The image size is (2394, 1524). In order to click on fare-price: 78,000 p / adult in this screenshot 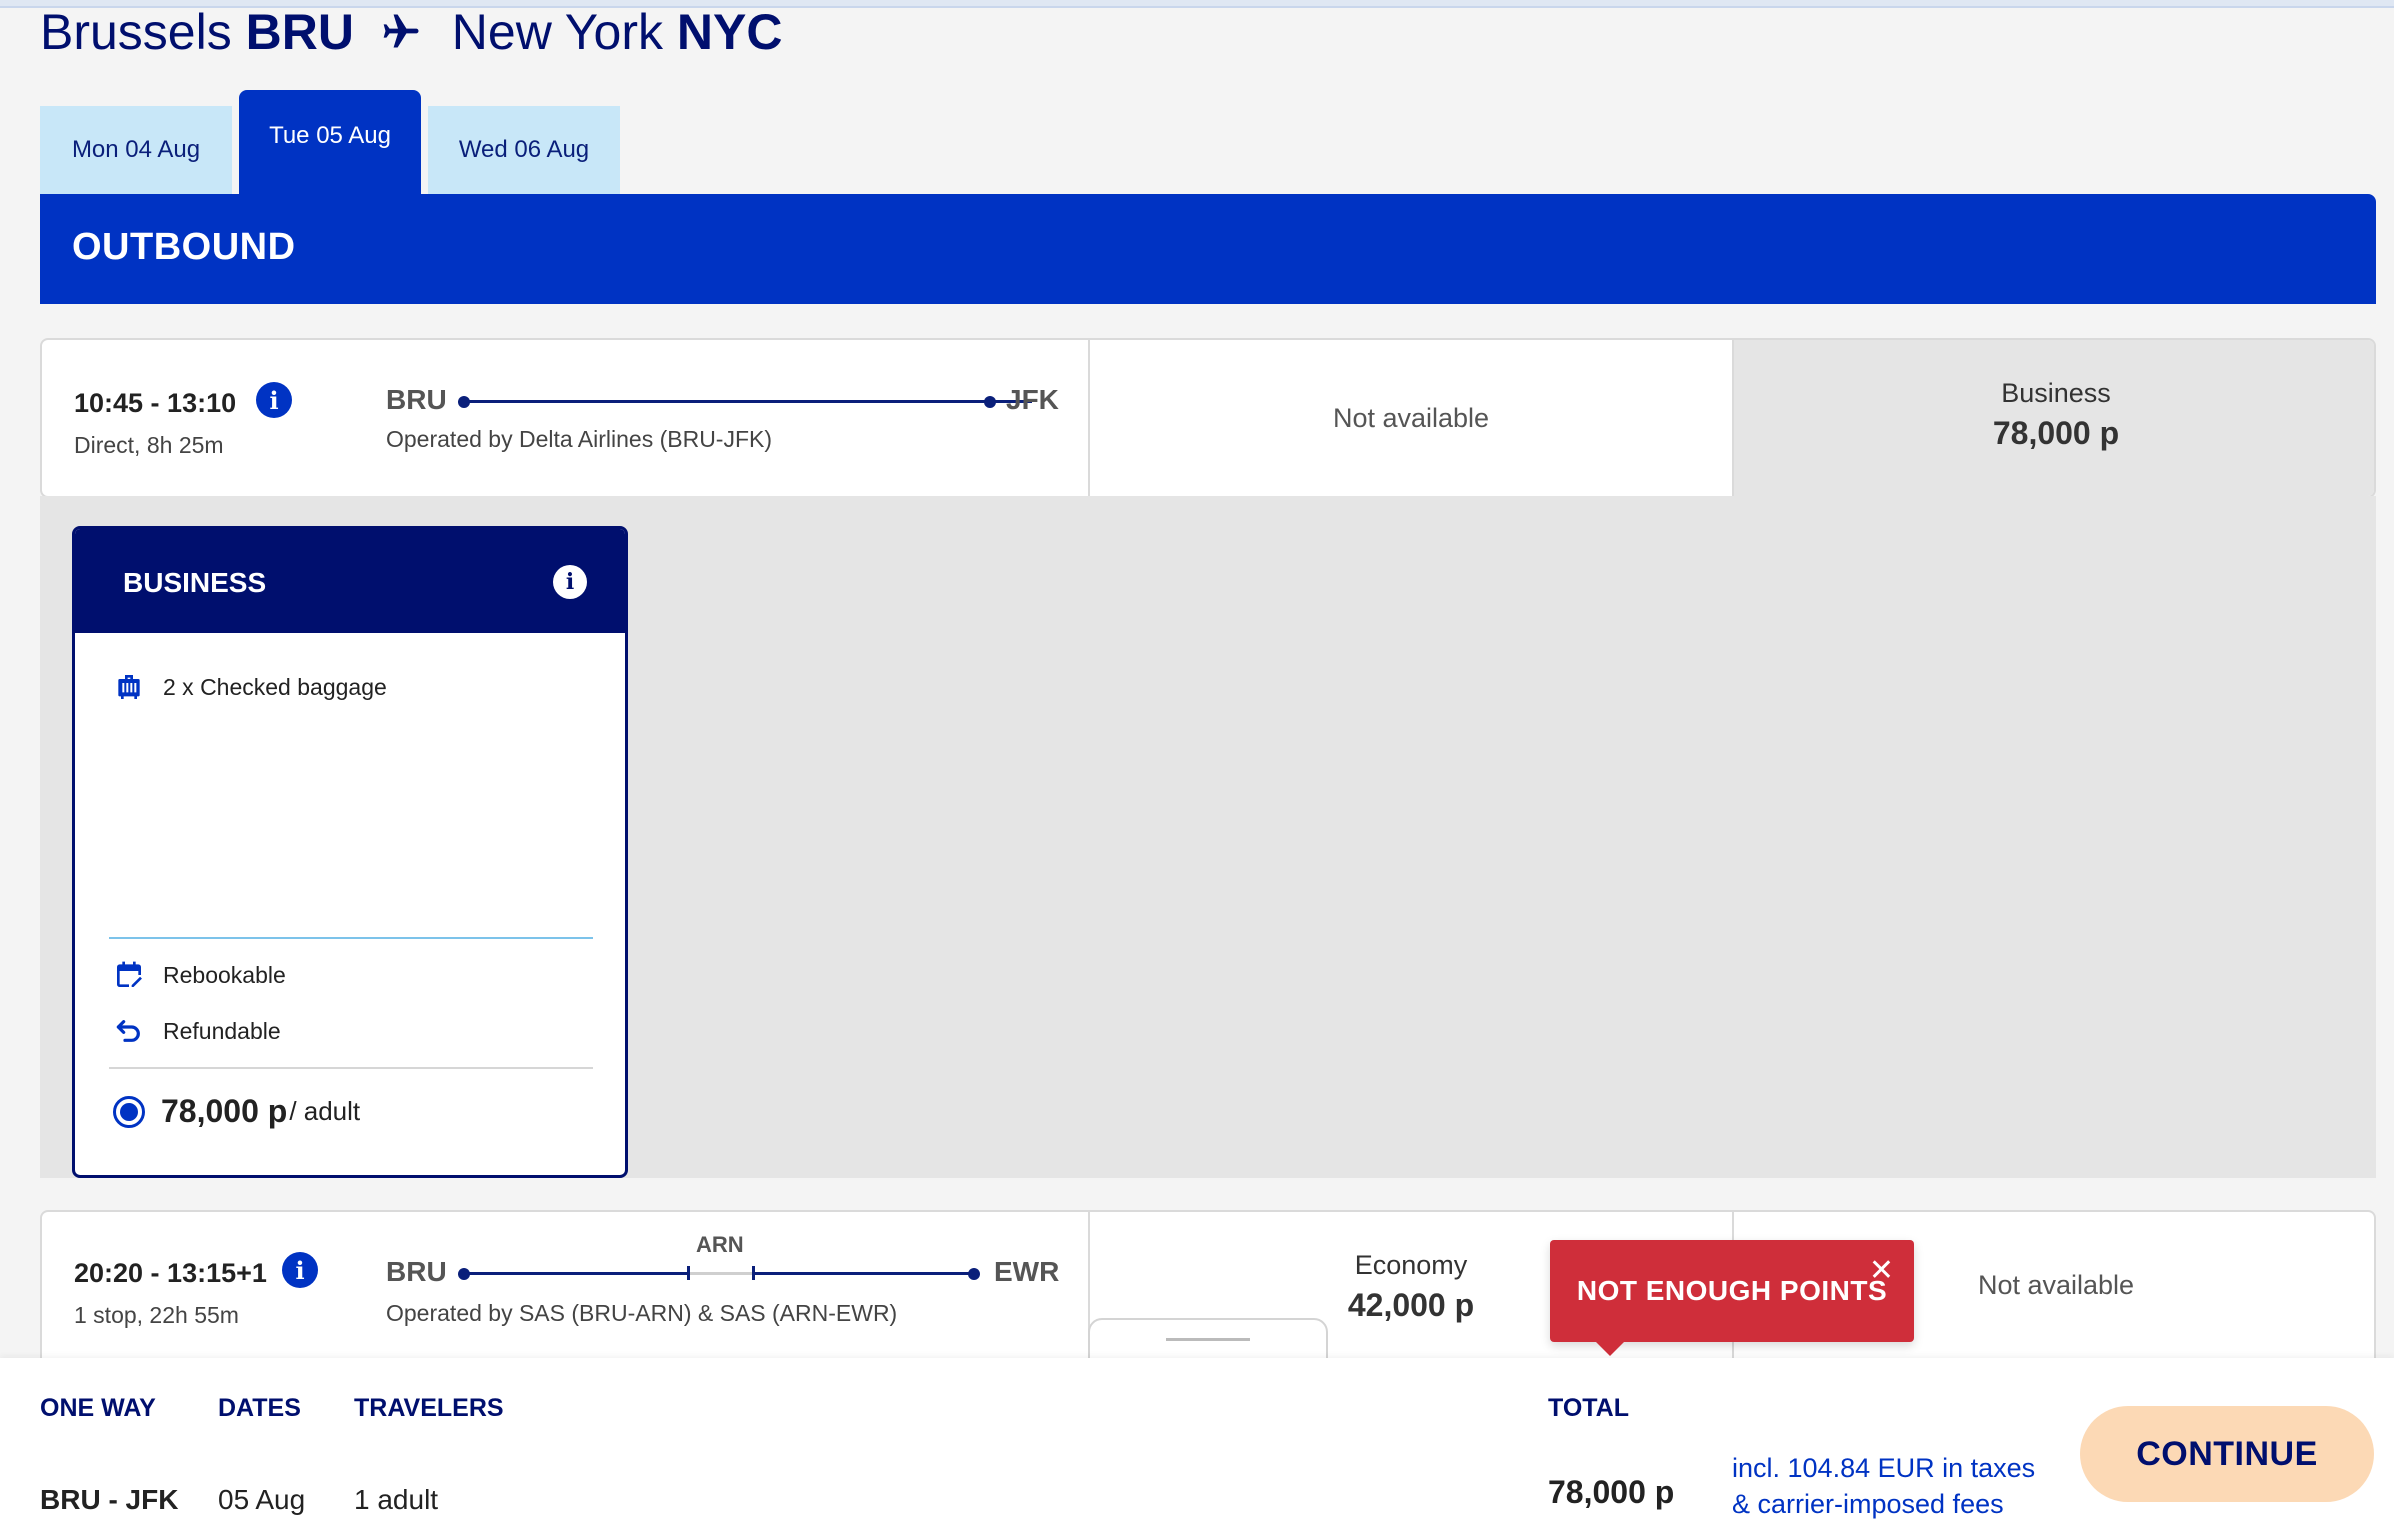, I will do `click(236, 1111)`.